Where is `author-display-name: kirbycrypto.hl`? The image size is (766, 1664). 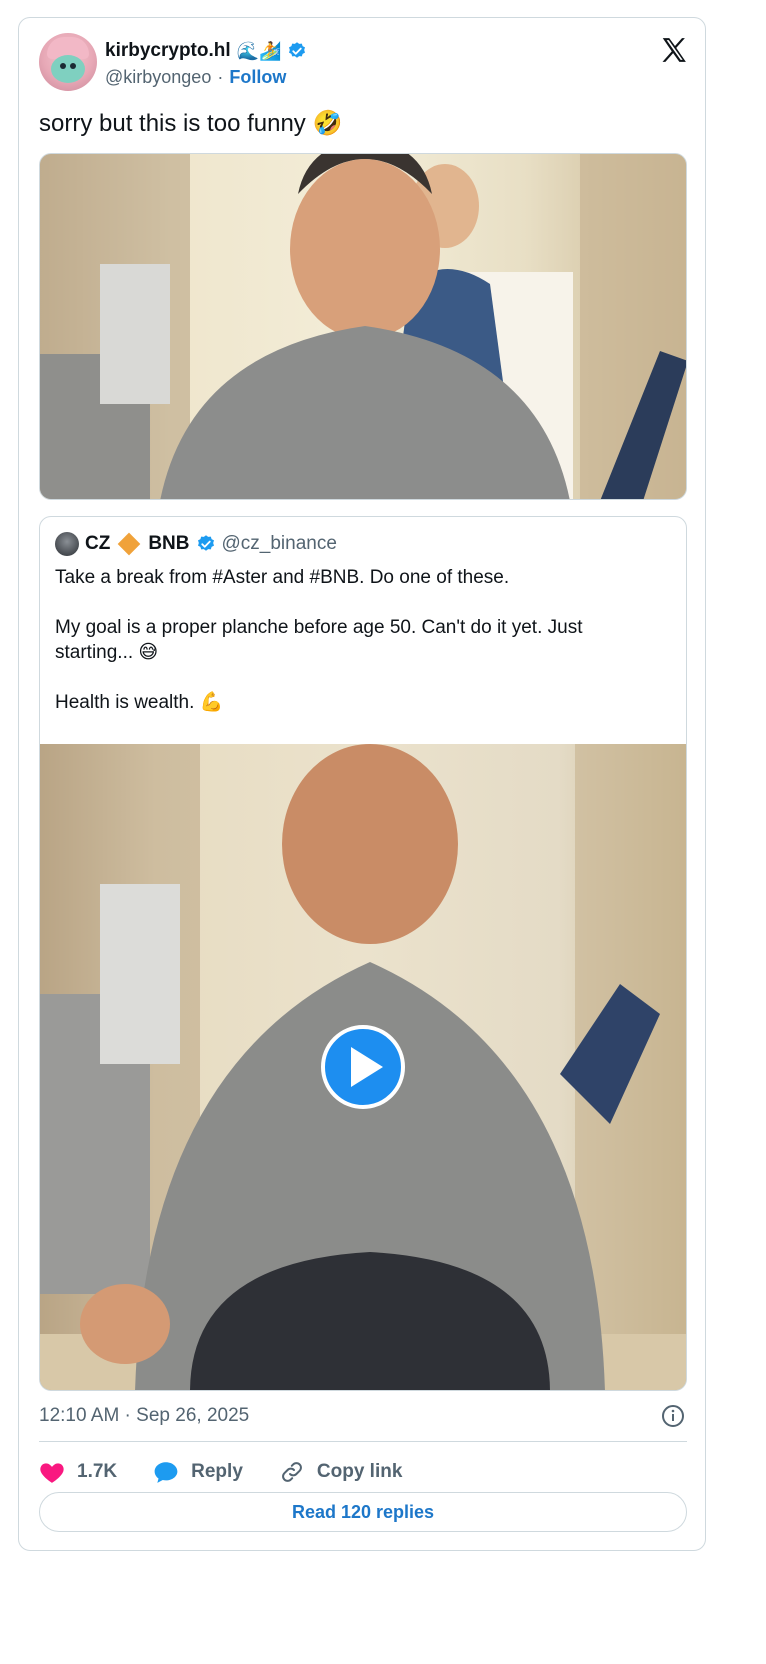
author-display-name: kirbycrypto.hl is located at coordinates (168, 51).